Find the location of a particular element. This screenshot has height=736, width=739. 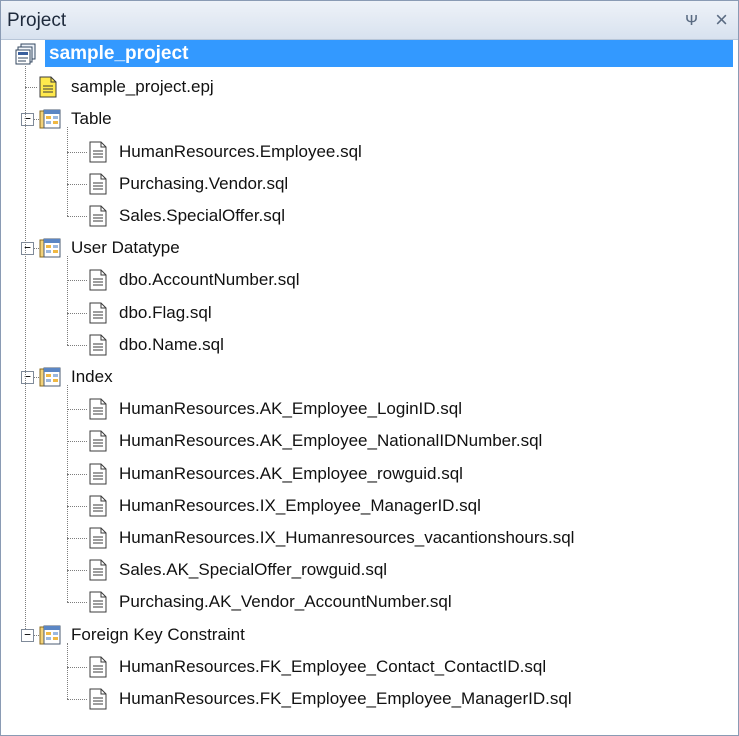

file-label: Purchasing.Vendor.sql is located at coordinates (204, 183).